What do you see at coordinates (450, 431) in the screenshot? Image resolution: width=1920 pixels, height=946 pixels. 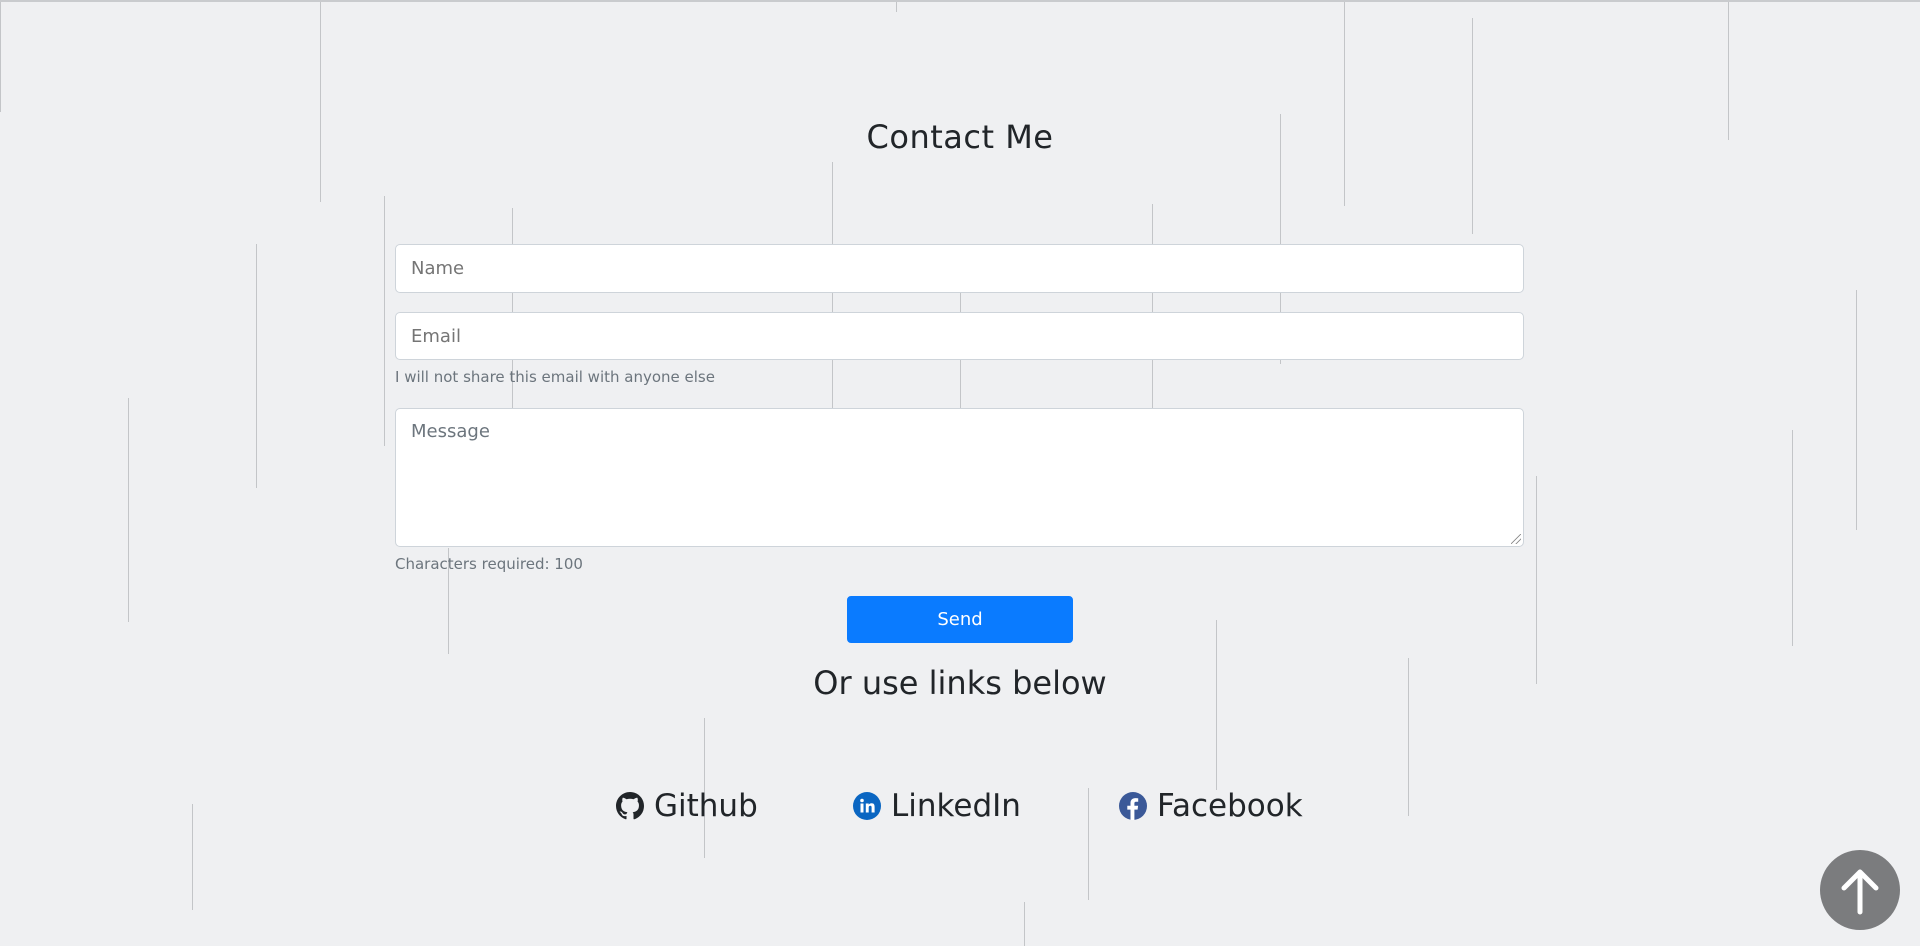 I see `message-placeholder: Message` at bounding box center [450, 431].